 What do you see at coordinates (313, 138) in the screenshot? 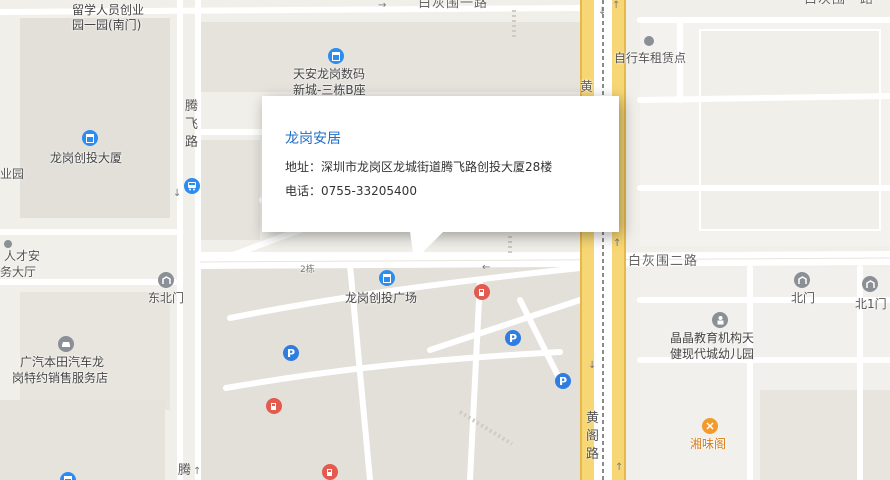
I see `popup-title: 龙岗安居` at bounding box center [313, 138].